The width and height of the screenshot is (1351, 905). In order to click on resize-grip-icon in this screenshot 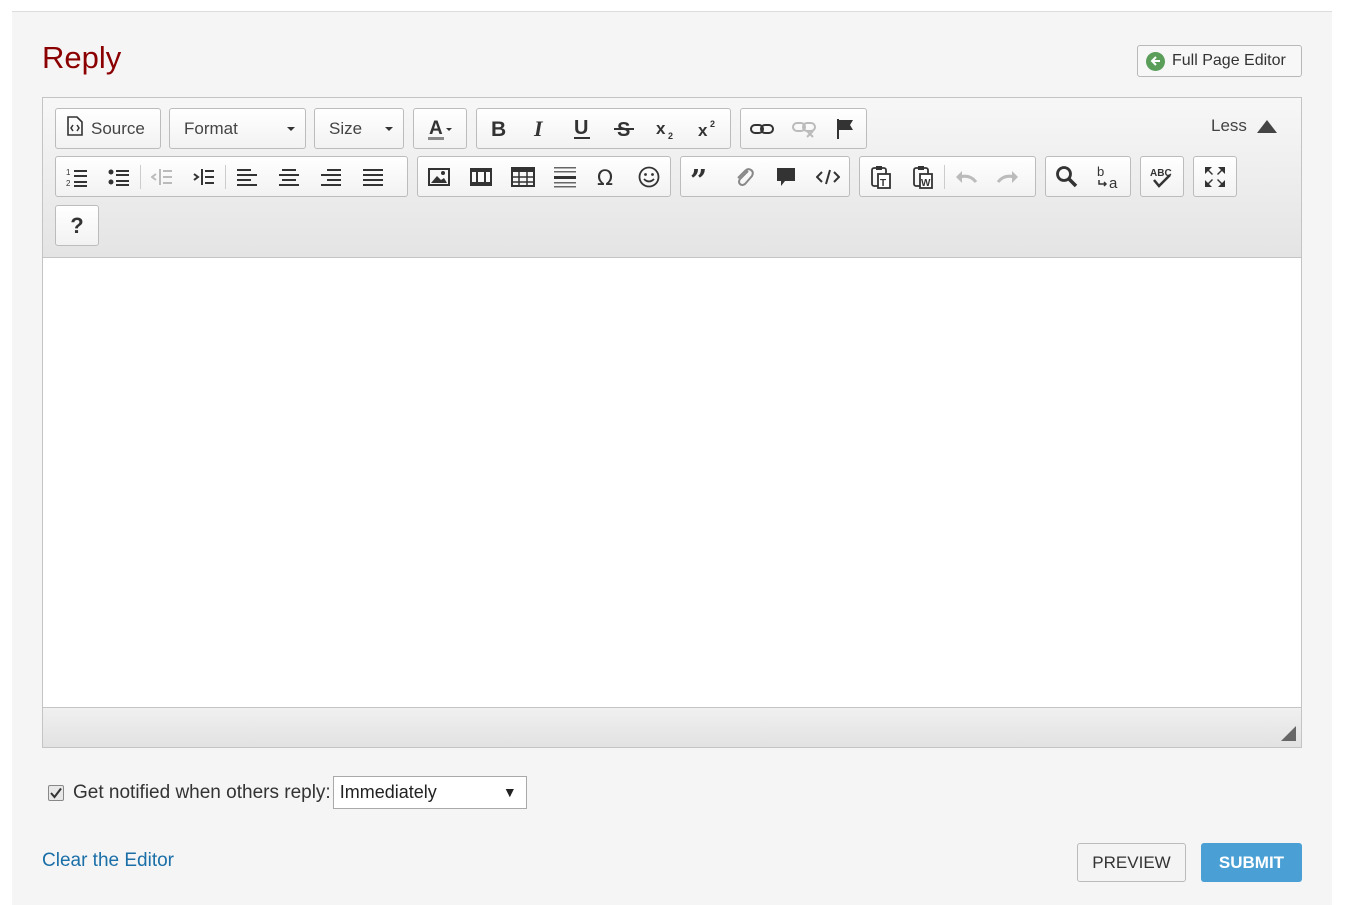, I will do `click(1288, 733)`.